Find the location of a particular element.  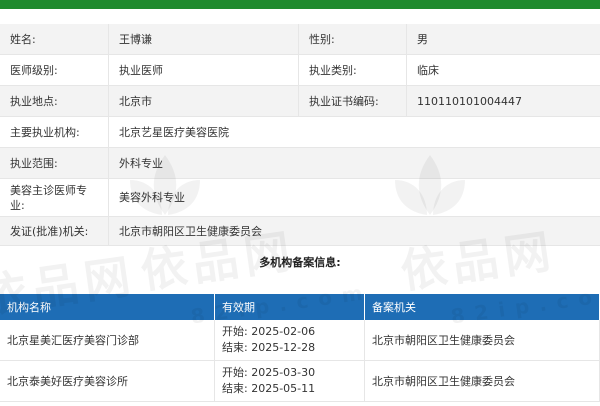

info-row-location: 执业地点: 北京市 执业证书编码: 110110101004447 is located at coordinates (300, 101).